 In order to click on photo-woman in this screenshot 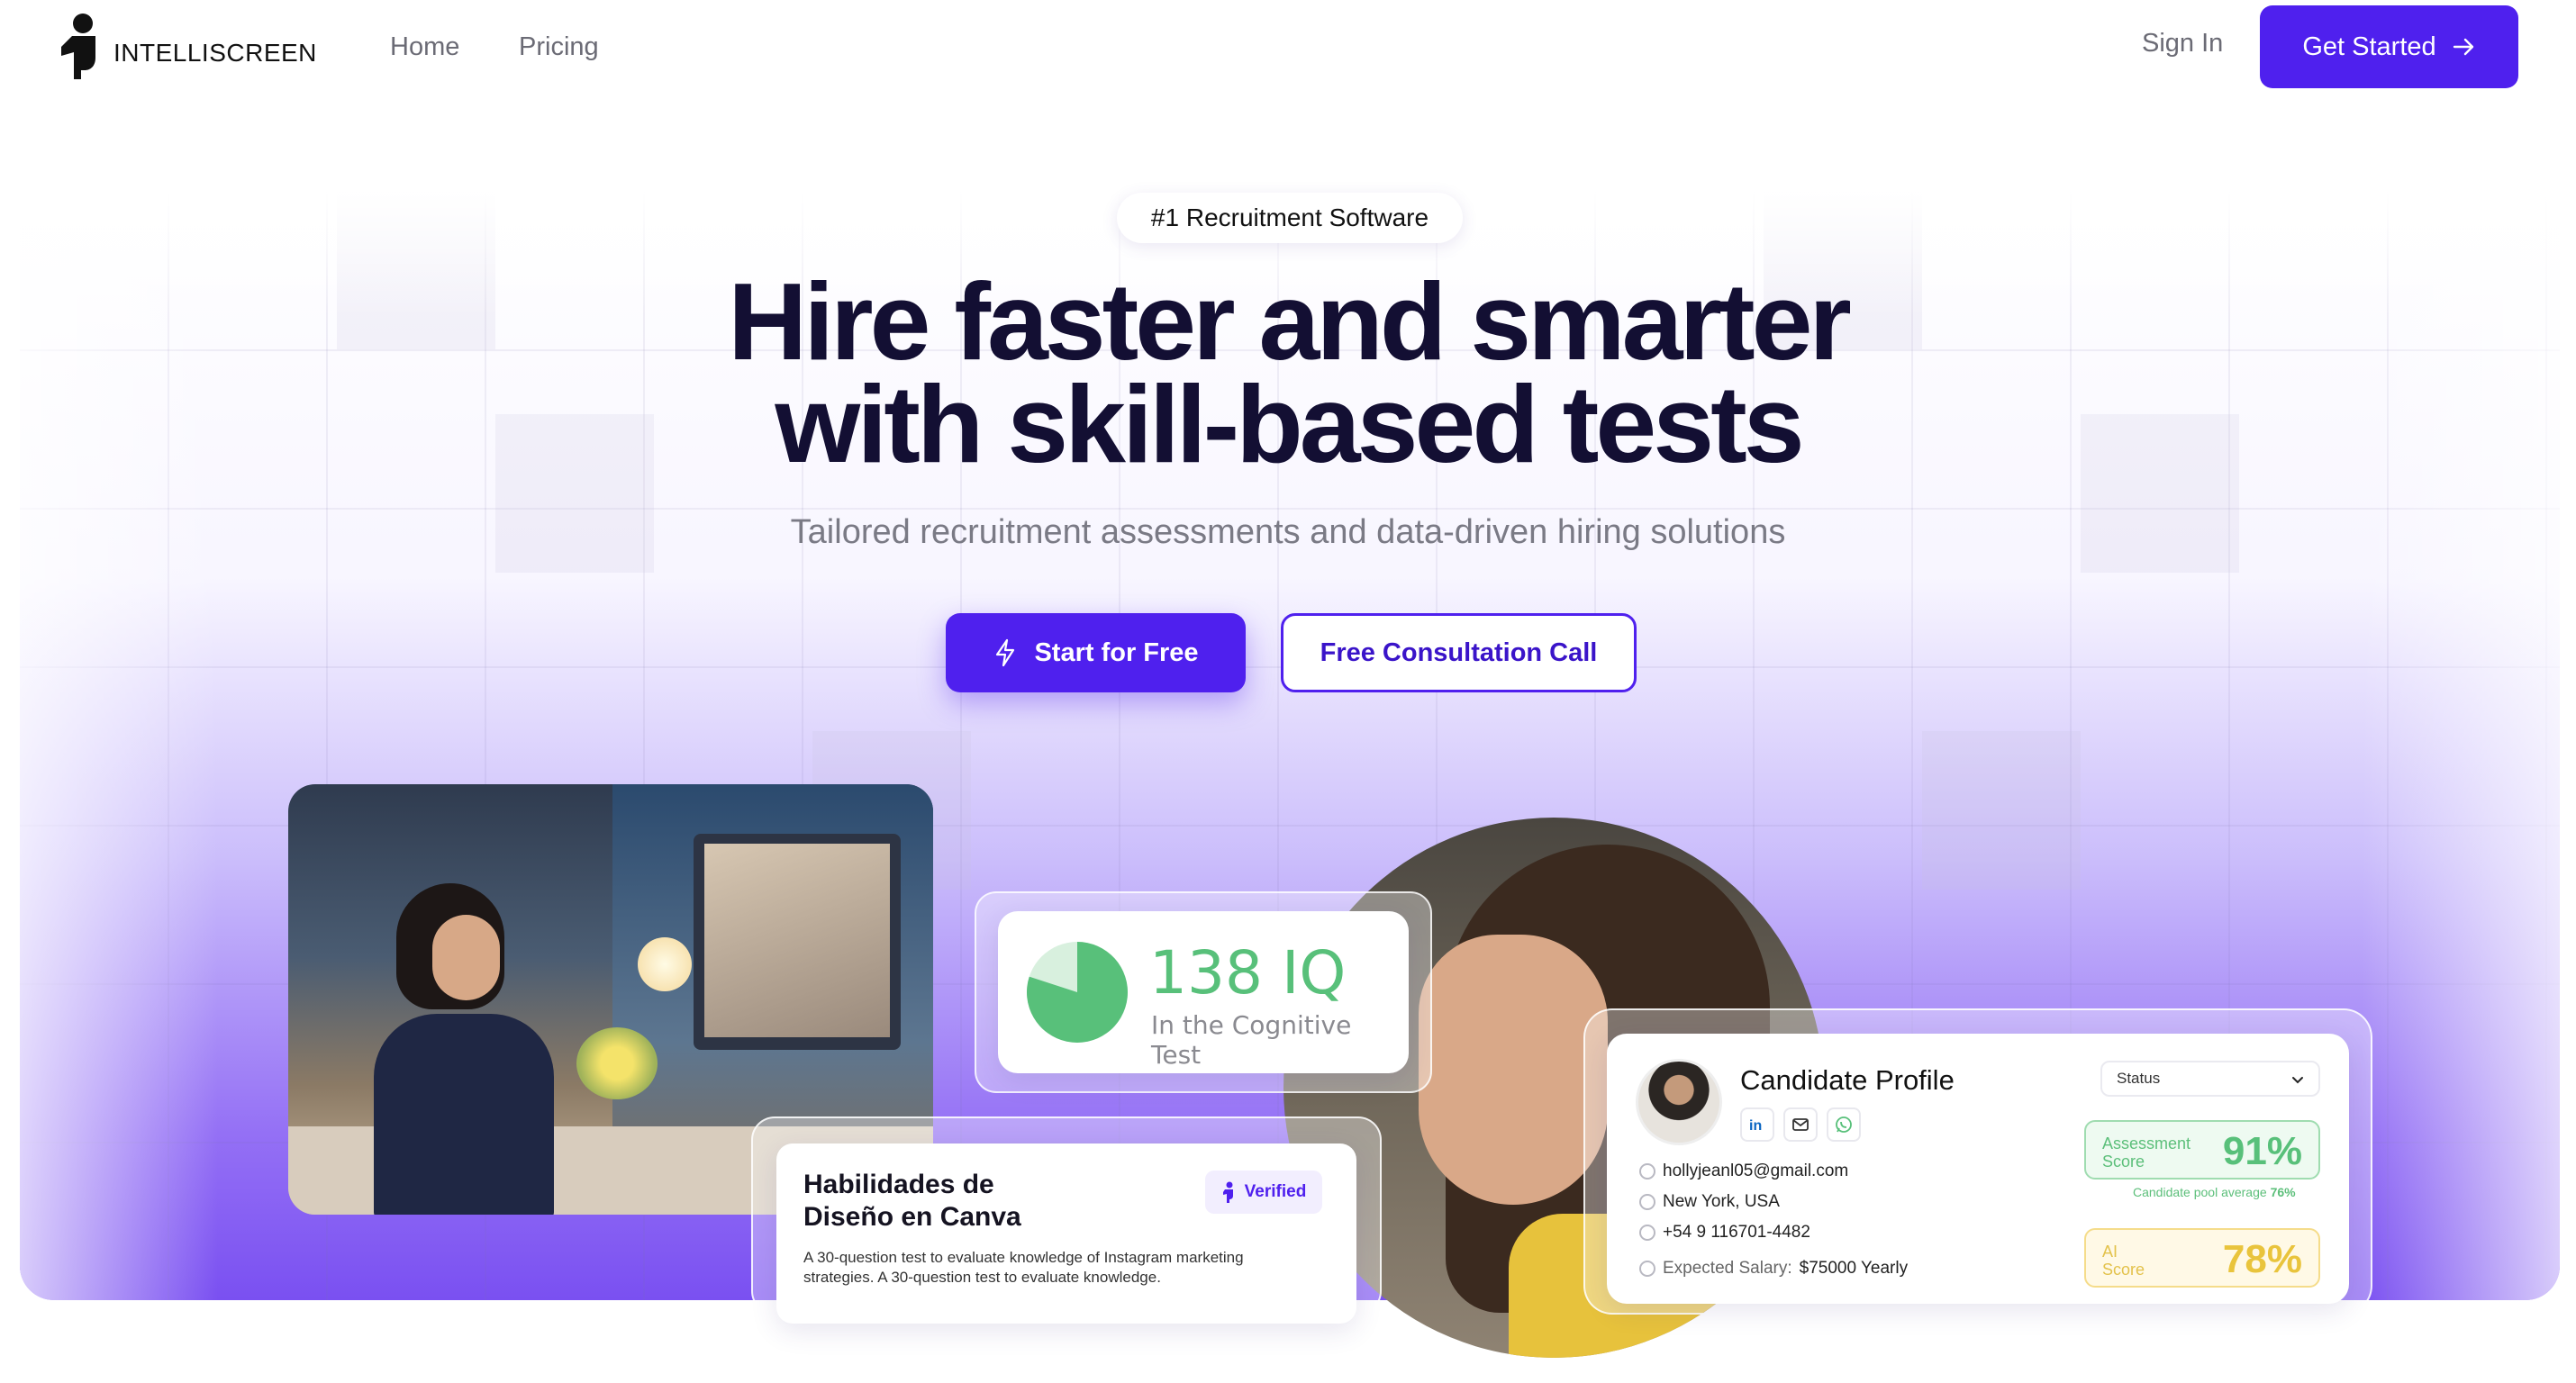, I will do `click(439, 1026)`.